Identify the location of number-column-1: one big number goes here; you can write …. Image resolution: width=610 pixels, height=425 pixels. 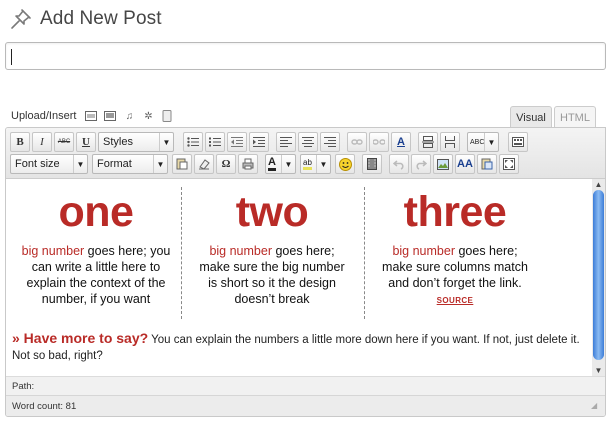
(96, 247).